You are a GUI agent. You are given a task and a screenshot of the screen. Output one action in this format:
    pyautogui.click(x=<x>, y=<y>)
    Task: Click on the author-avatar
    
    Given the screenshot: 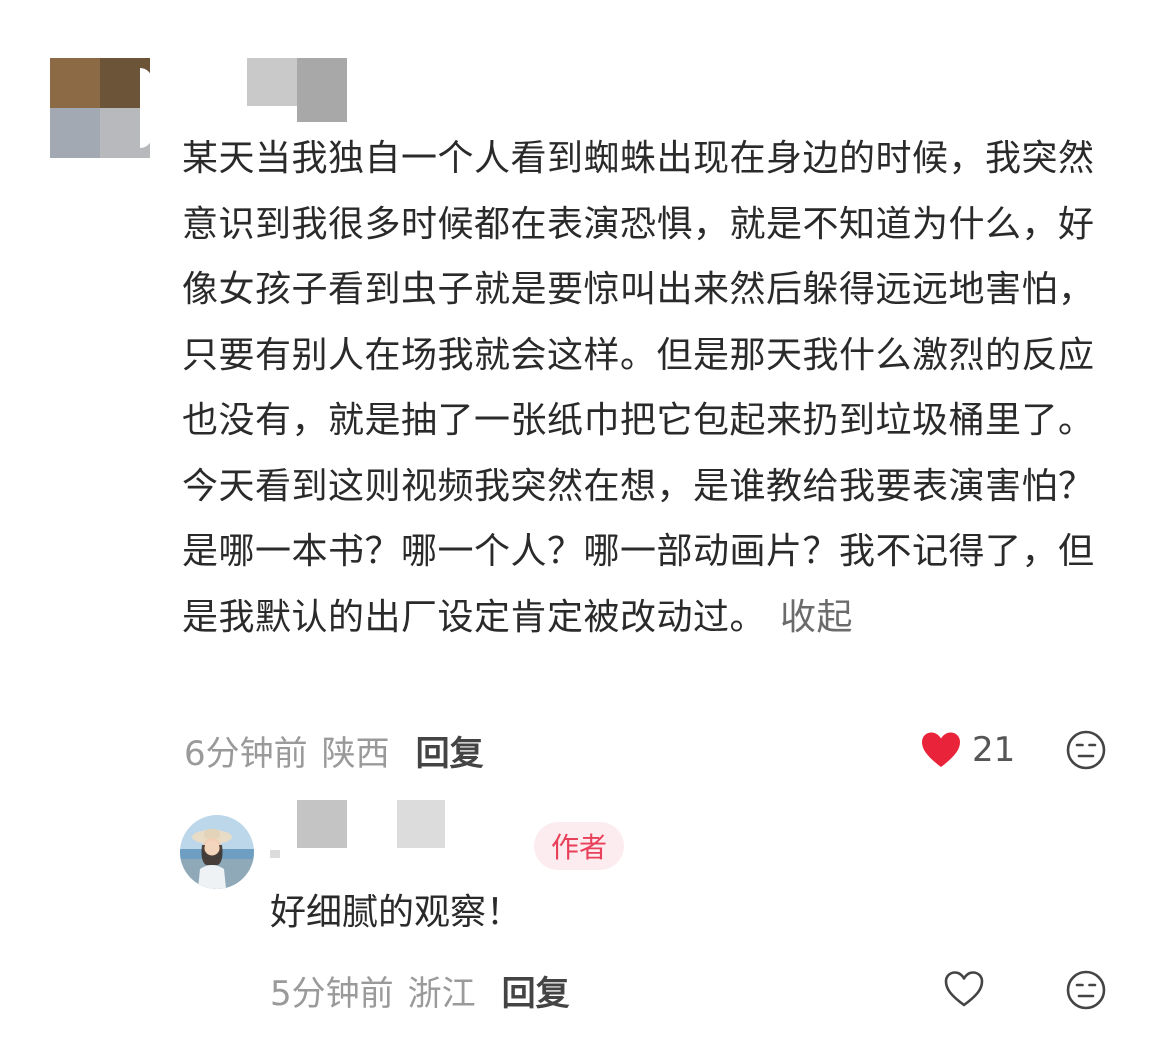 What is the action you would take?
    pyautogui.click(x=217, y=852)
    